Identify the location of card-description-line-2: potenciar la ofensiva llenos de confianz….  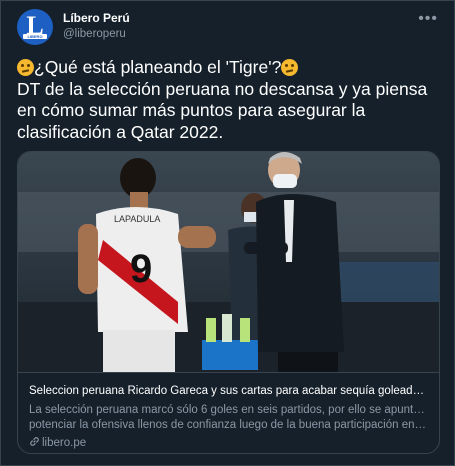
(229, 425).